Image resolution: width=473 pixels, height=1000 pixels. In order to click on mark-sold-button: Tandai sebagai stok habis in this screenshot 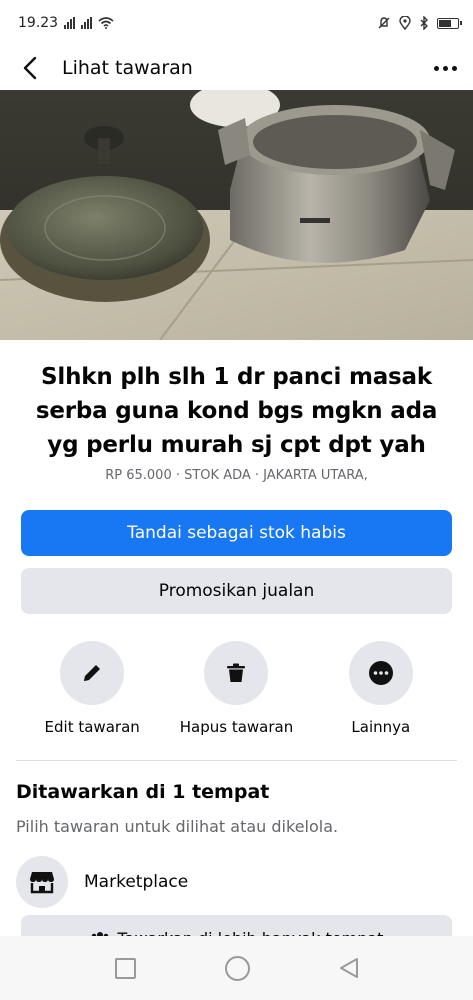, I will do `click(236, 533)`.